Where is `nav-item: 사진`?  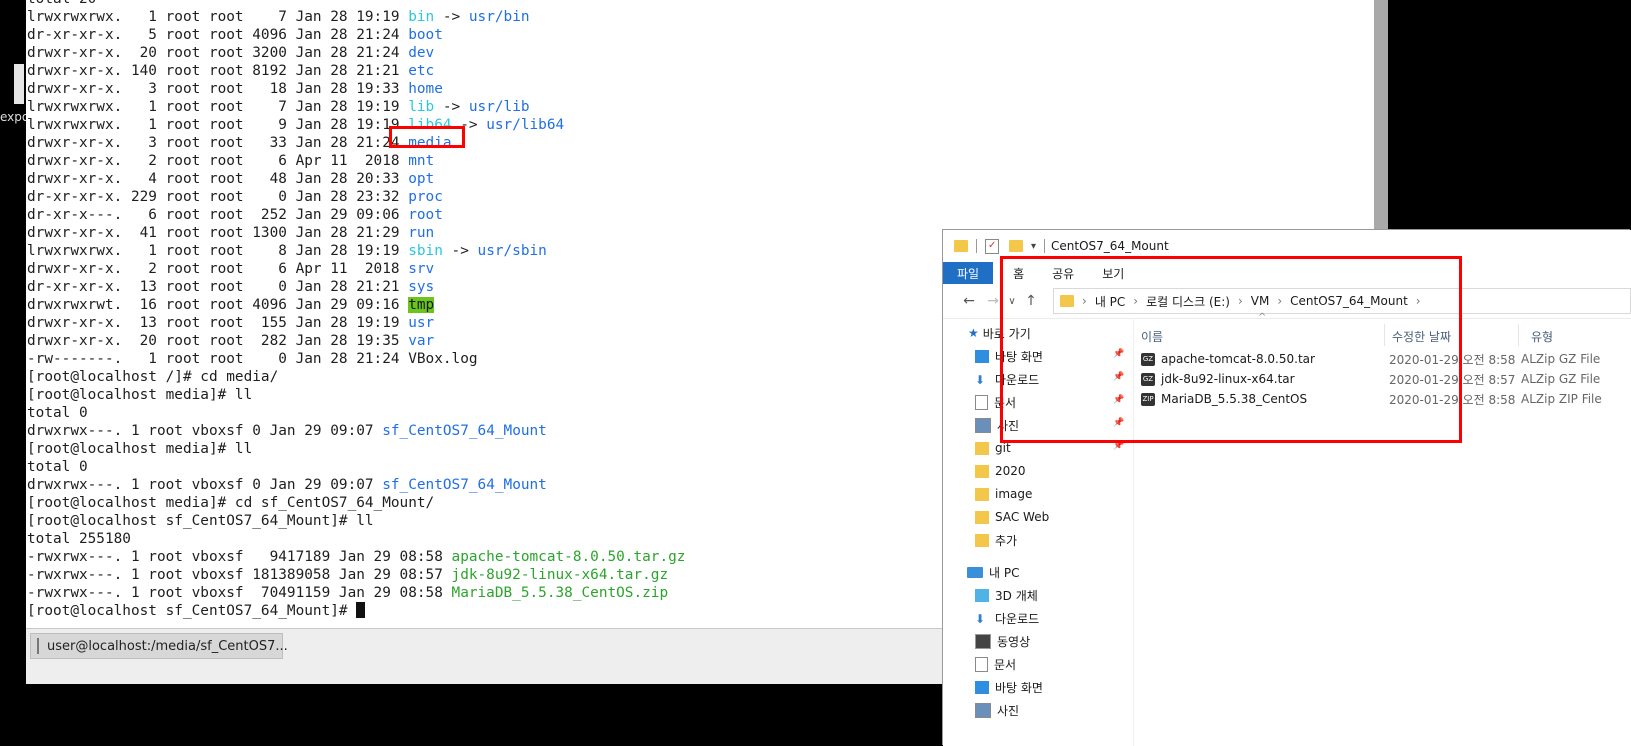
nav-item: 사진 is located at coordinates (997, 710).